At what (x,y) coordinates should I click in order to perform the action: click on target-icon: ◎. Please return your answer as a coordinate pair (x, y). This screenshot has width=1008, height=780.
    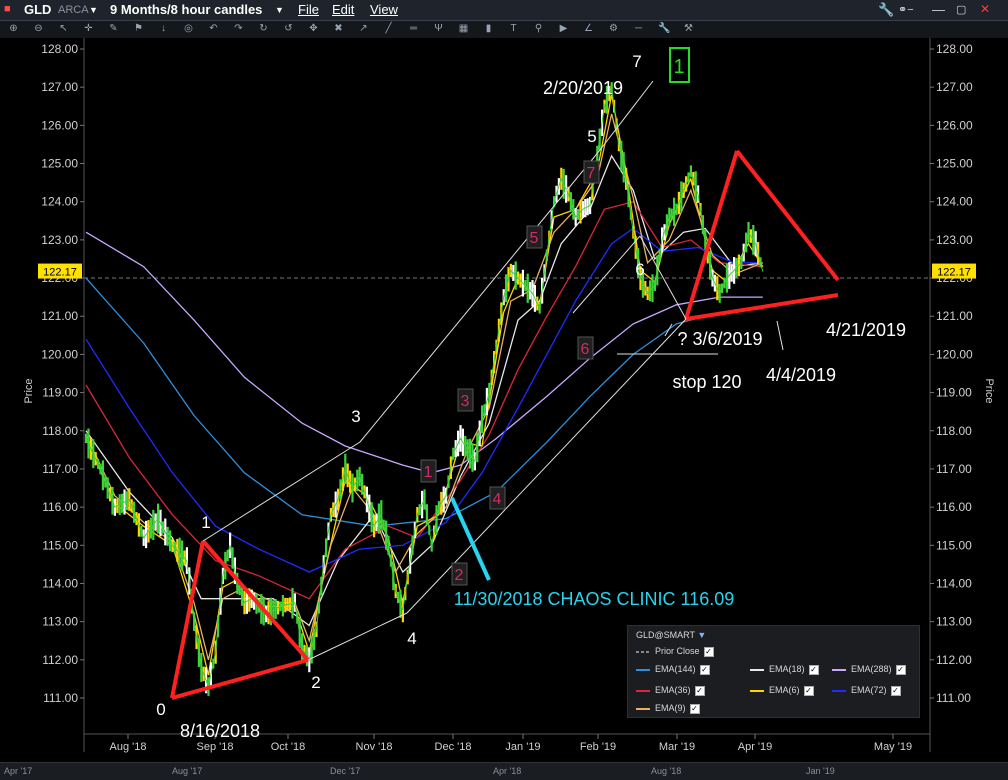
    Looking at the image, I should click on (188, 28).